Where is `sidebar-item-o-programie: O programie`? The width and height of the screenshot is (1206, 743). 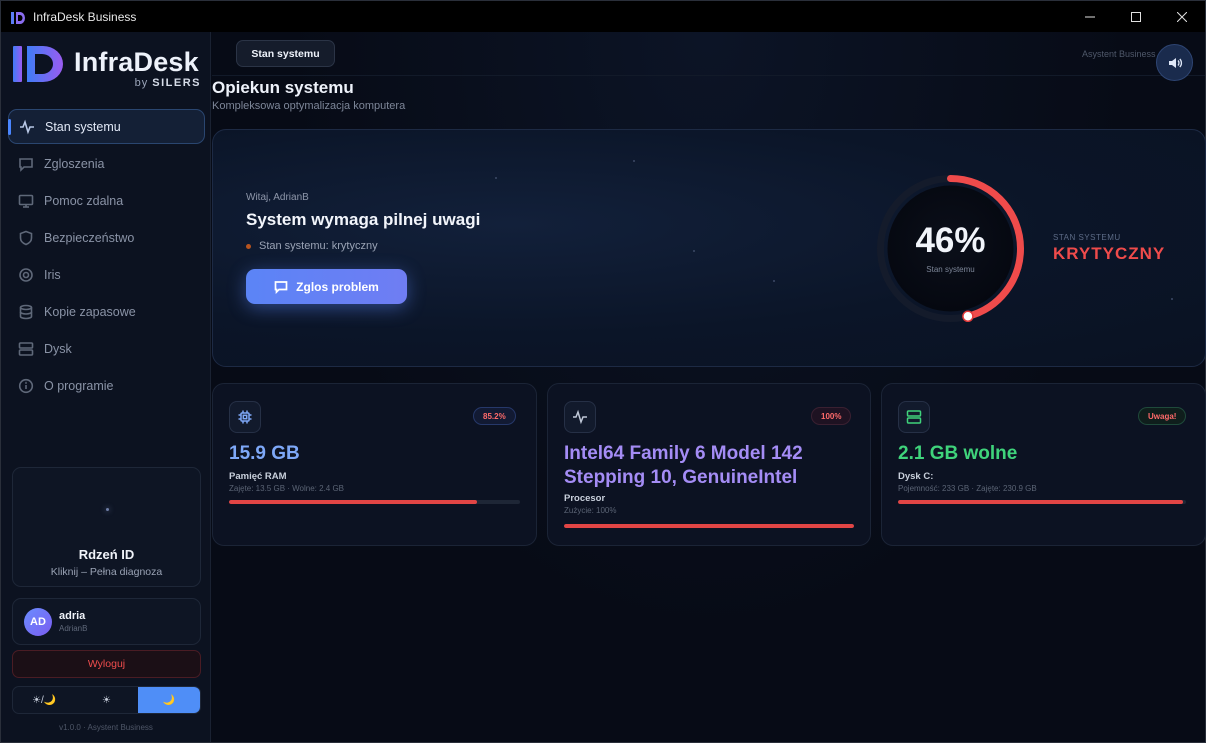
sidebar-item-o-programie: O programie is located at coordinates (106, 385).